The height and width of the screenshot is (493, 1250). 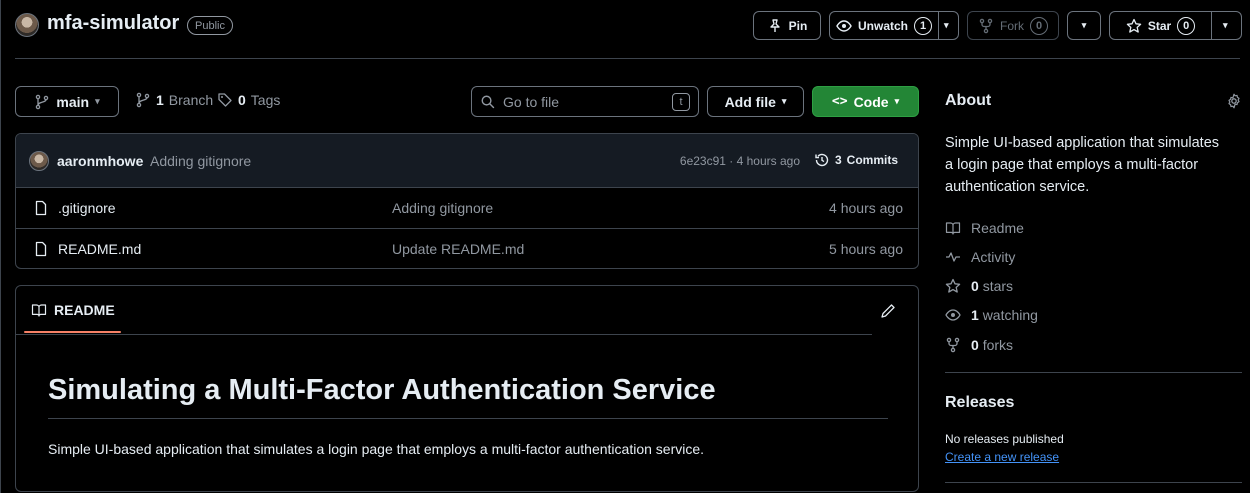 What do you see at coordinates (1084, 25) in the screenshot?
I see `fork-dropdown-button: ▾` at bounding box center [1084, 25].